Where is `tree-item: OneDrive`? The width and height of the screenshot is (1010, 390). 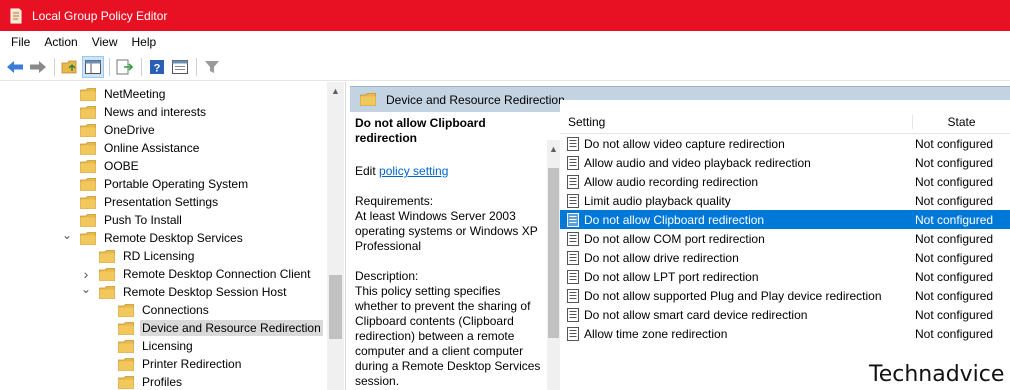 tree-item: OneDrive is located at coordinates (109, 130).